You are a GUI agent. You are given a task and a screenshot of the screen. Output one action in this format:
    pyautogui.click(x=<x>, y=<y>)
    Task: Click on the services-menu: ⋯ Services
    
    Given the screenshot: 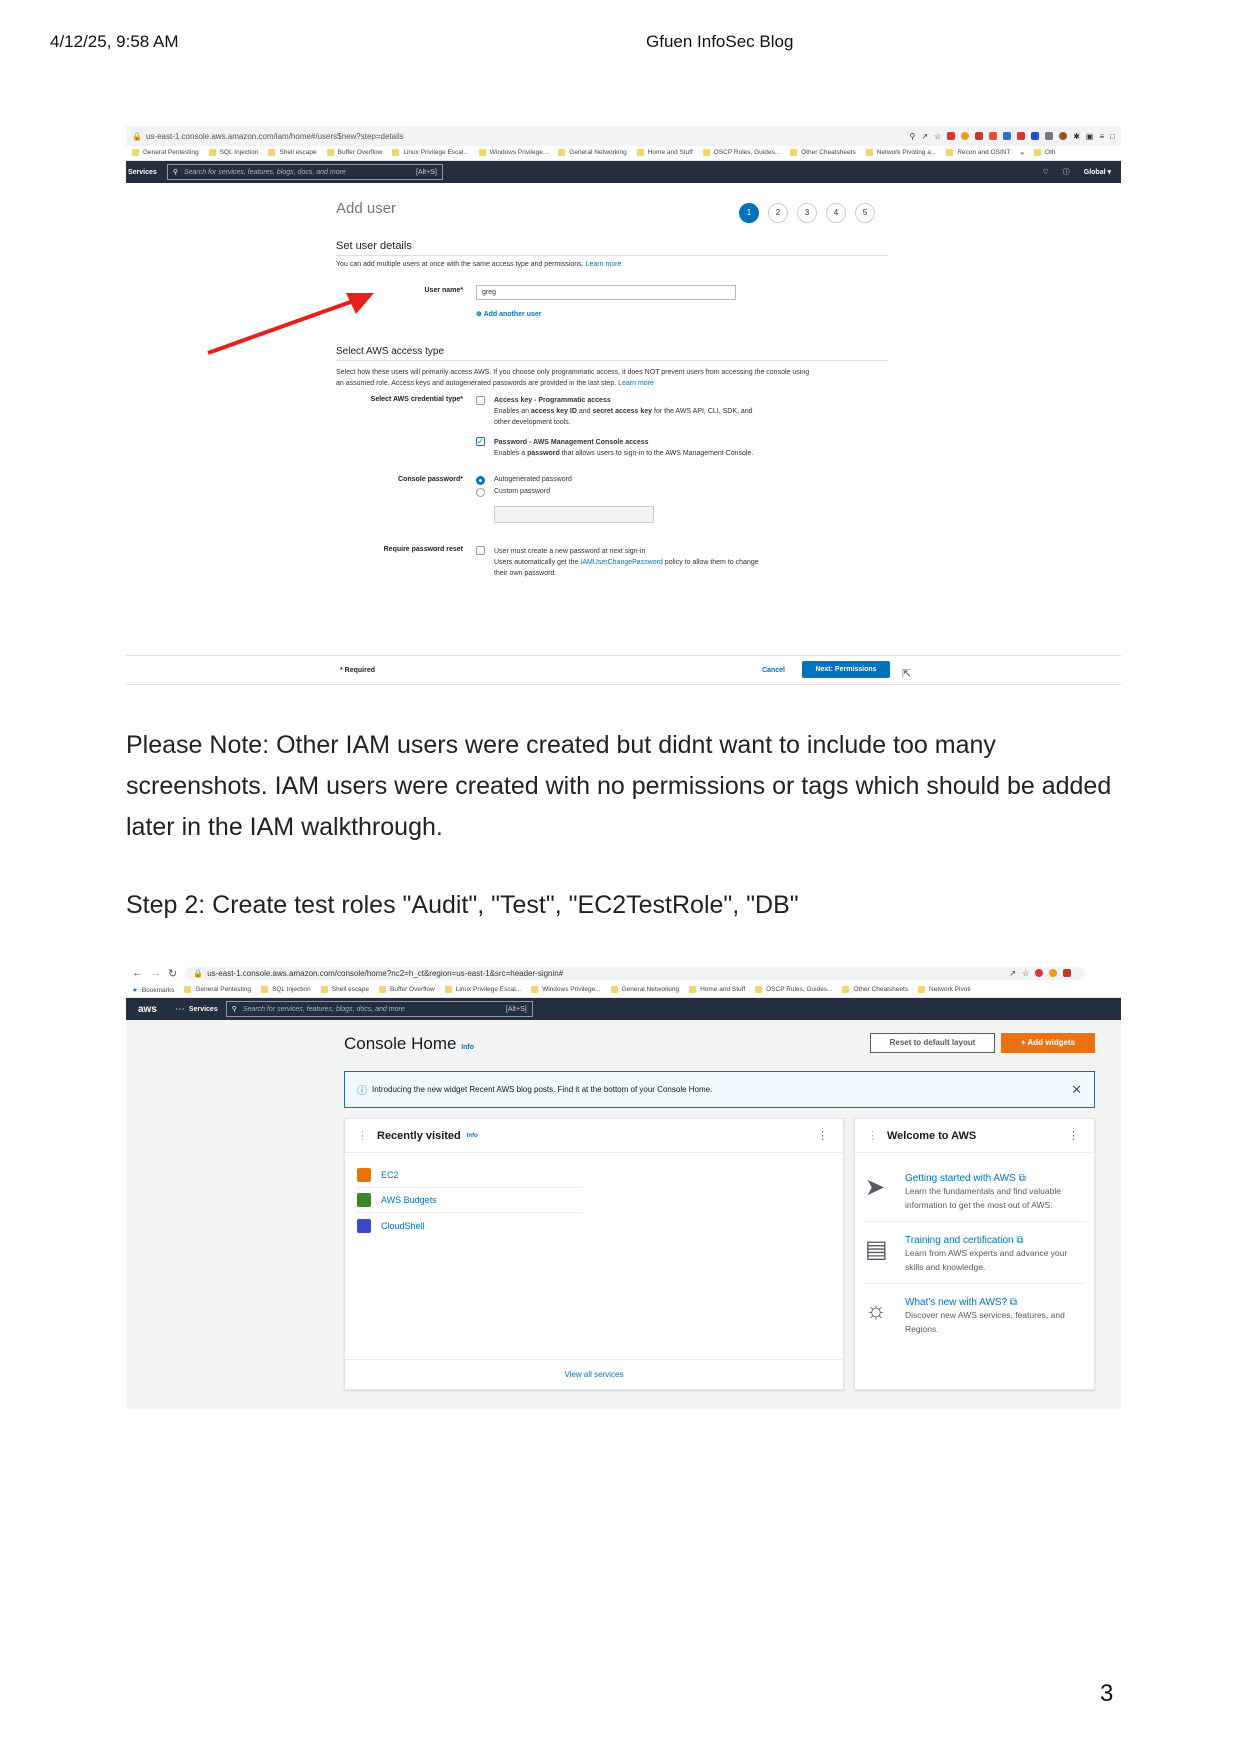 What is the action you would take?
    pyautogui.click(x=196, y=1009)
    